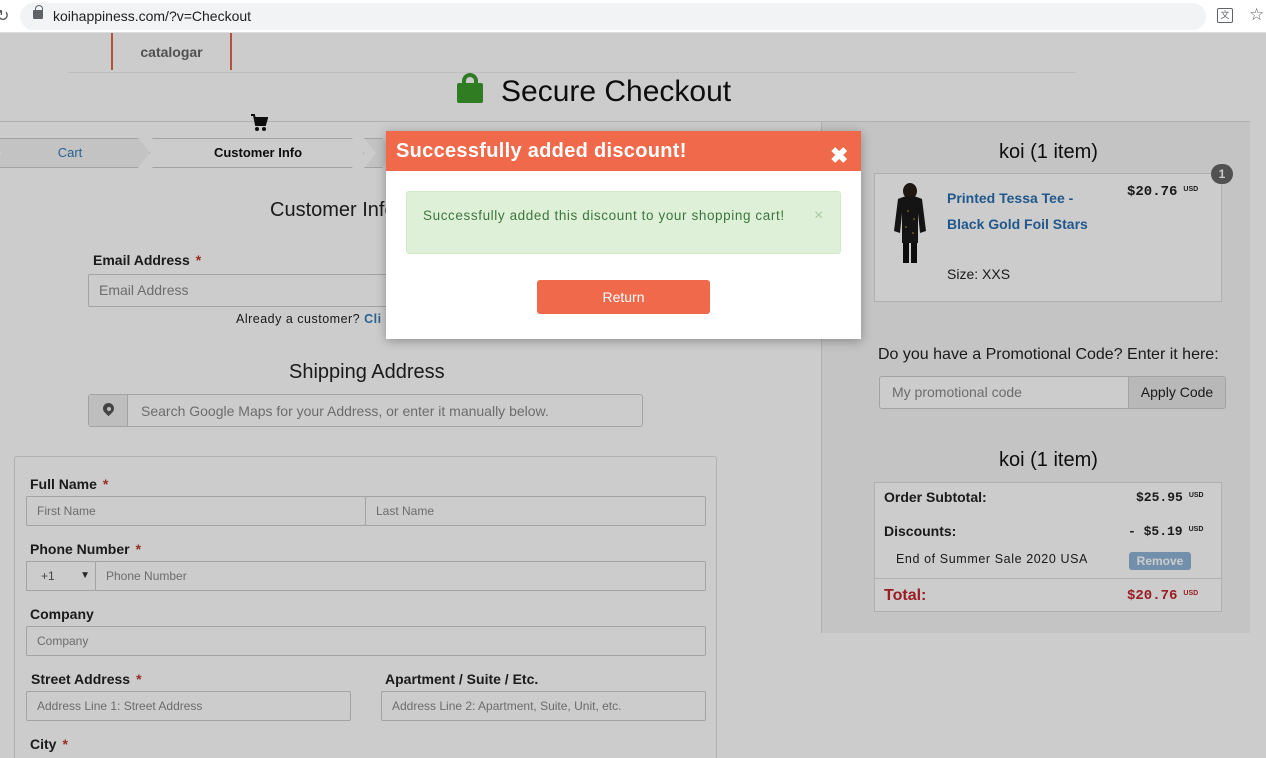 This screenshot has width=1266, height=758. I want to click on bookmark-star-icon: ☆, so click(1256, 15).